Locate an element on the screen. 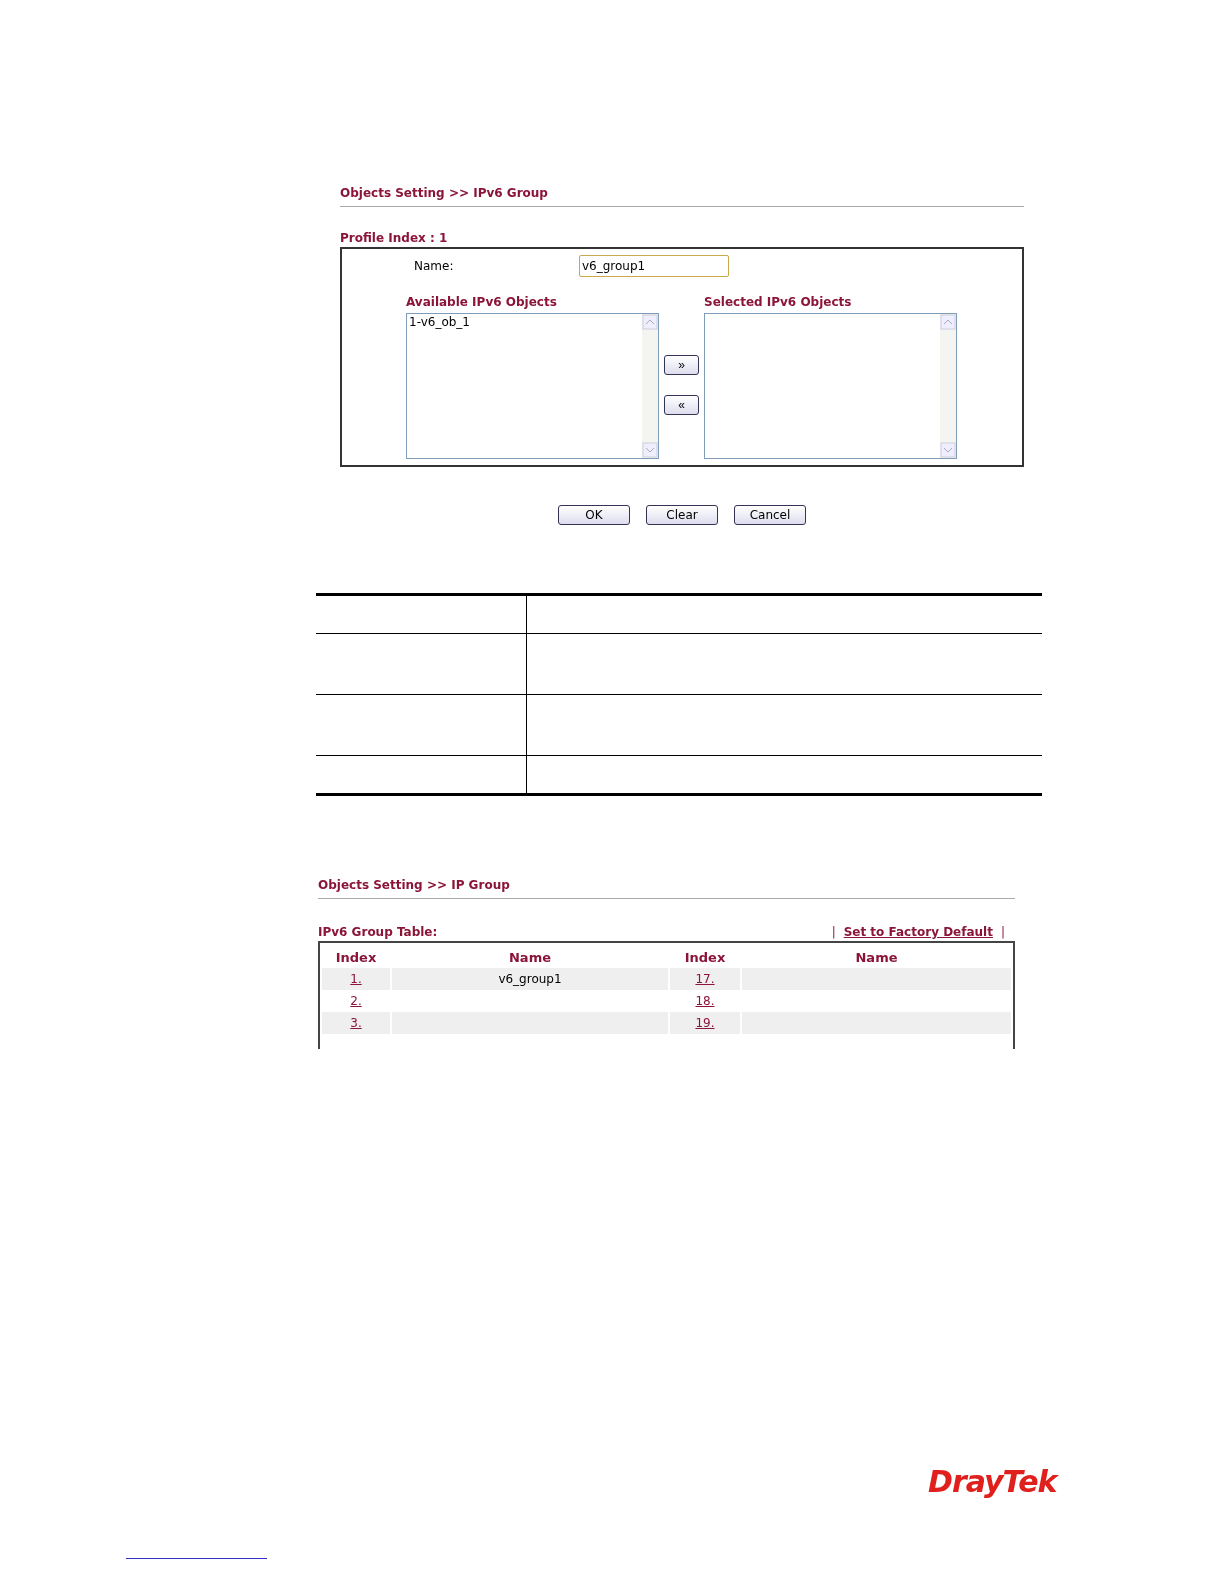  form-button: Clear is located at coordinates (682, 515).